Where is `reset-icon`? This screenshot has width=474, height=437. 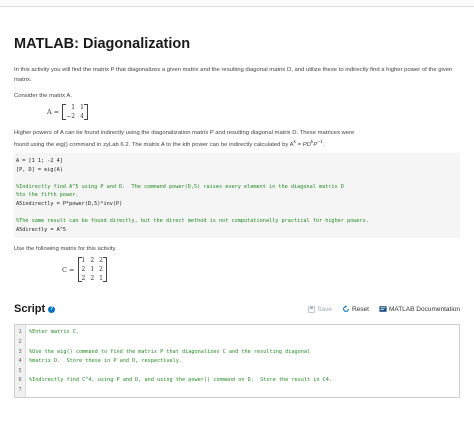 reset-icon is located at coordinates (346, 309).